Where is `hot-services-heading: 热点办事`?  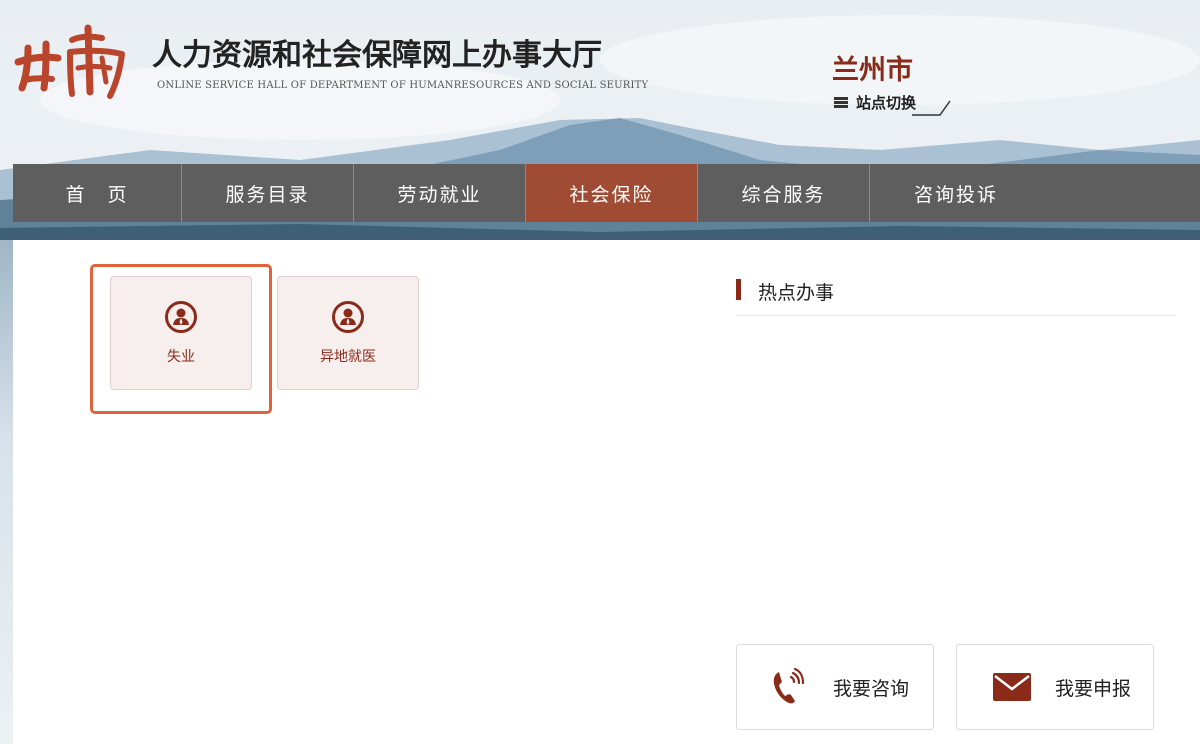
hot-services-heading: 热点办事 is located at coordinates (785, 291).